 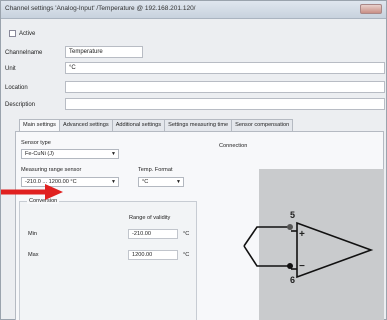 I want to click on terminal-5-dot, so click(x=290, y=227).